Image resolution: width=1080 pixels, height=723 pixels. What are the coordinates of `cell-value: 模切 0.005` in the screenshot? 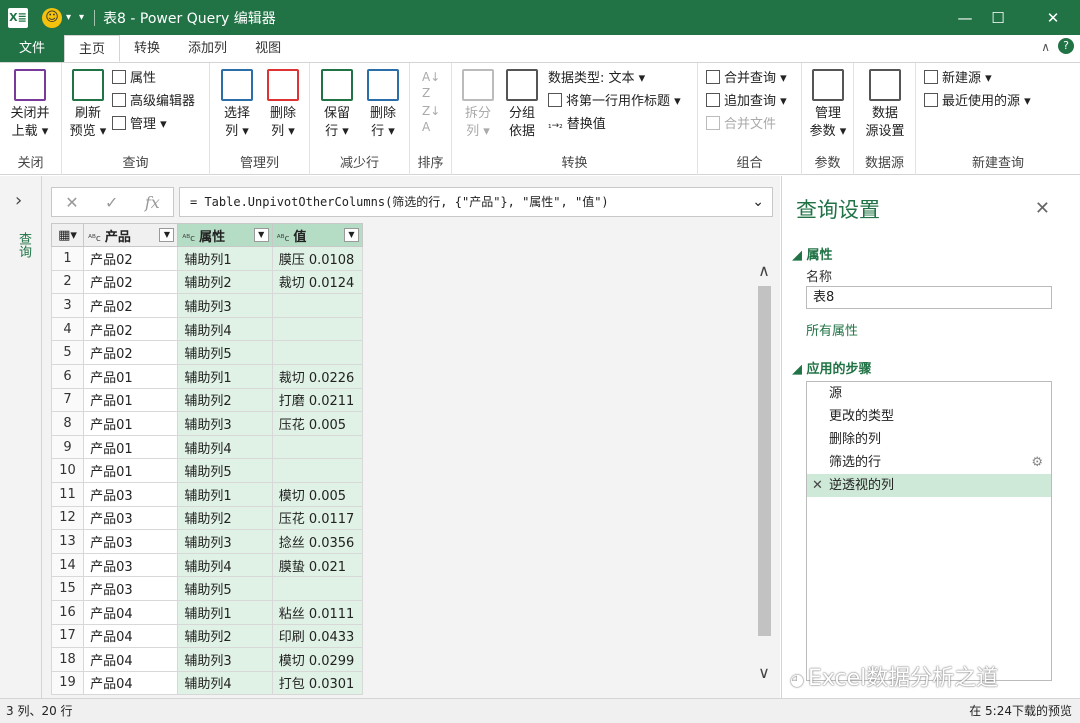 It's located at (317, 494).